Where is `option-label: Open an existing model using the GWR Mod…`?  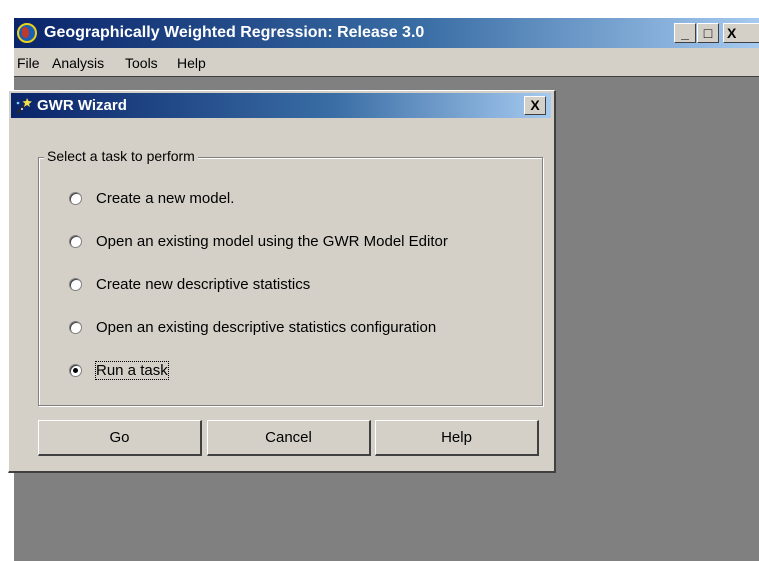 option-label: Open an existing model using the GWR Mod… is located at coordinates (272, 241).